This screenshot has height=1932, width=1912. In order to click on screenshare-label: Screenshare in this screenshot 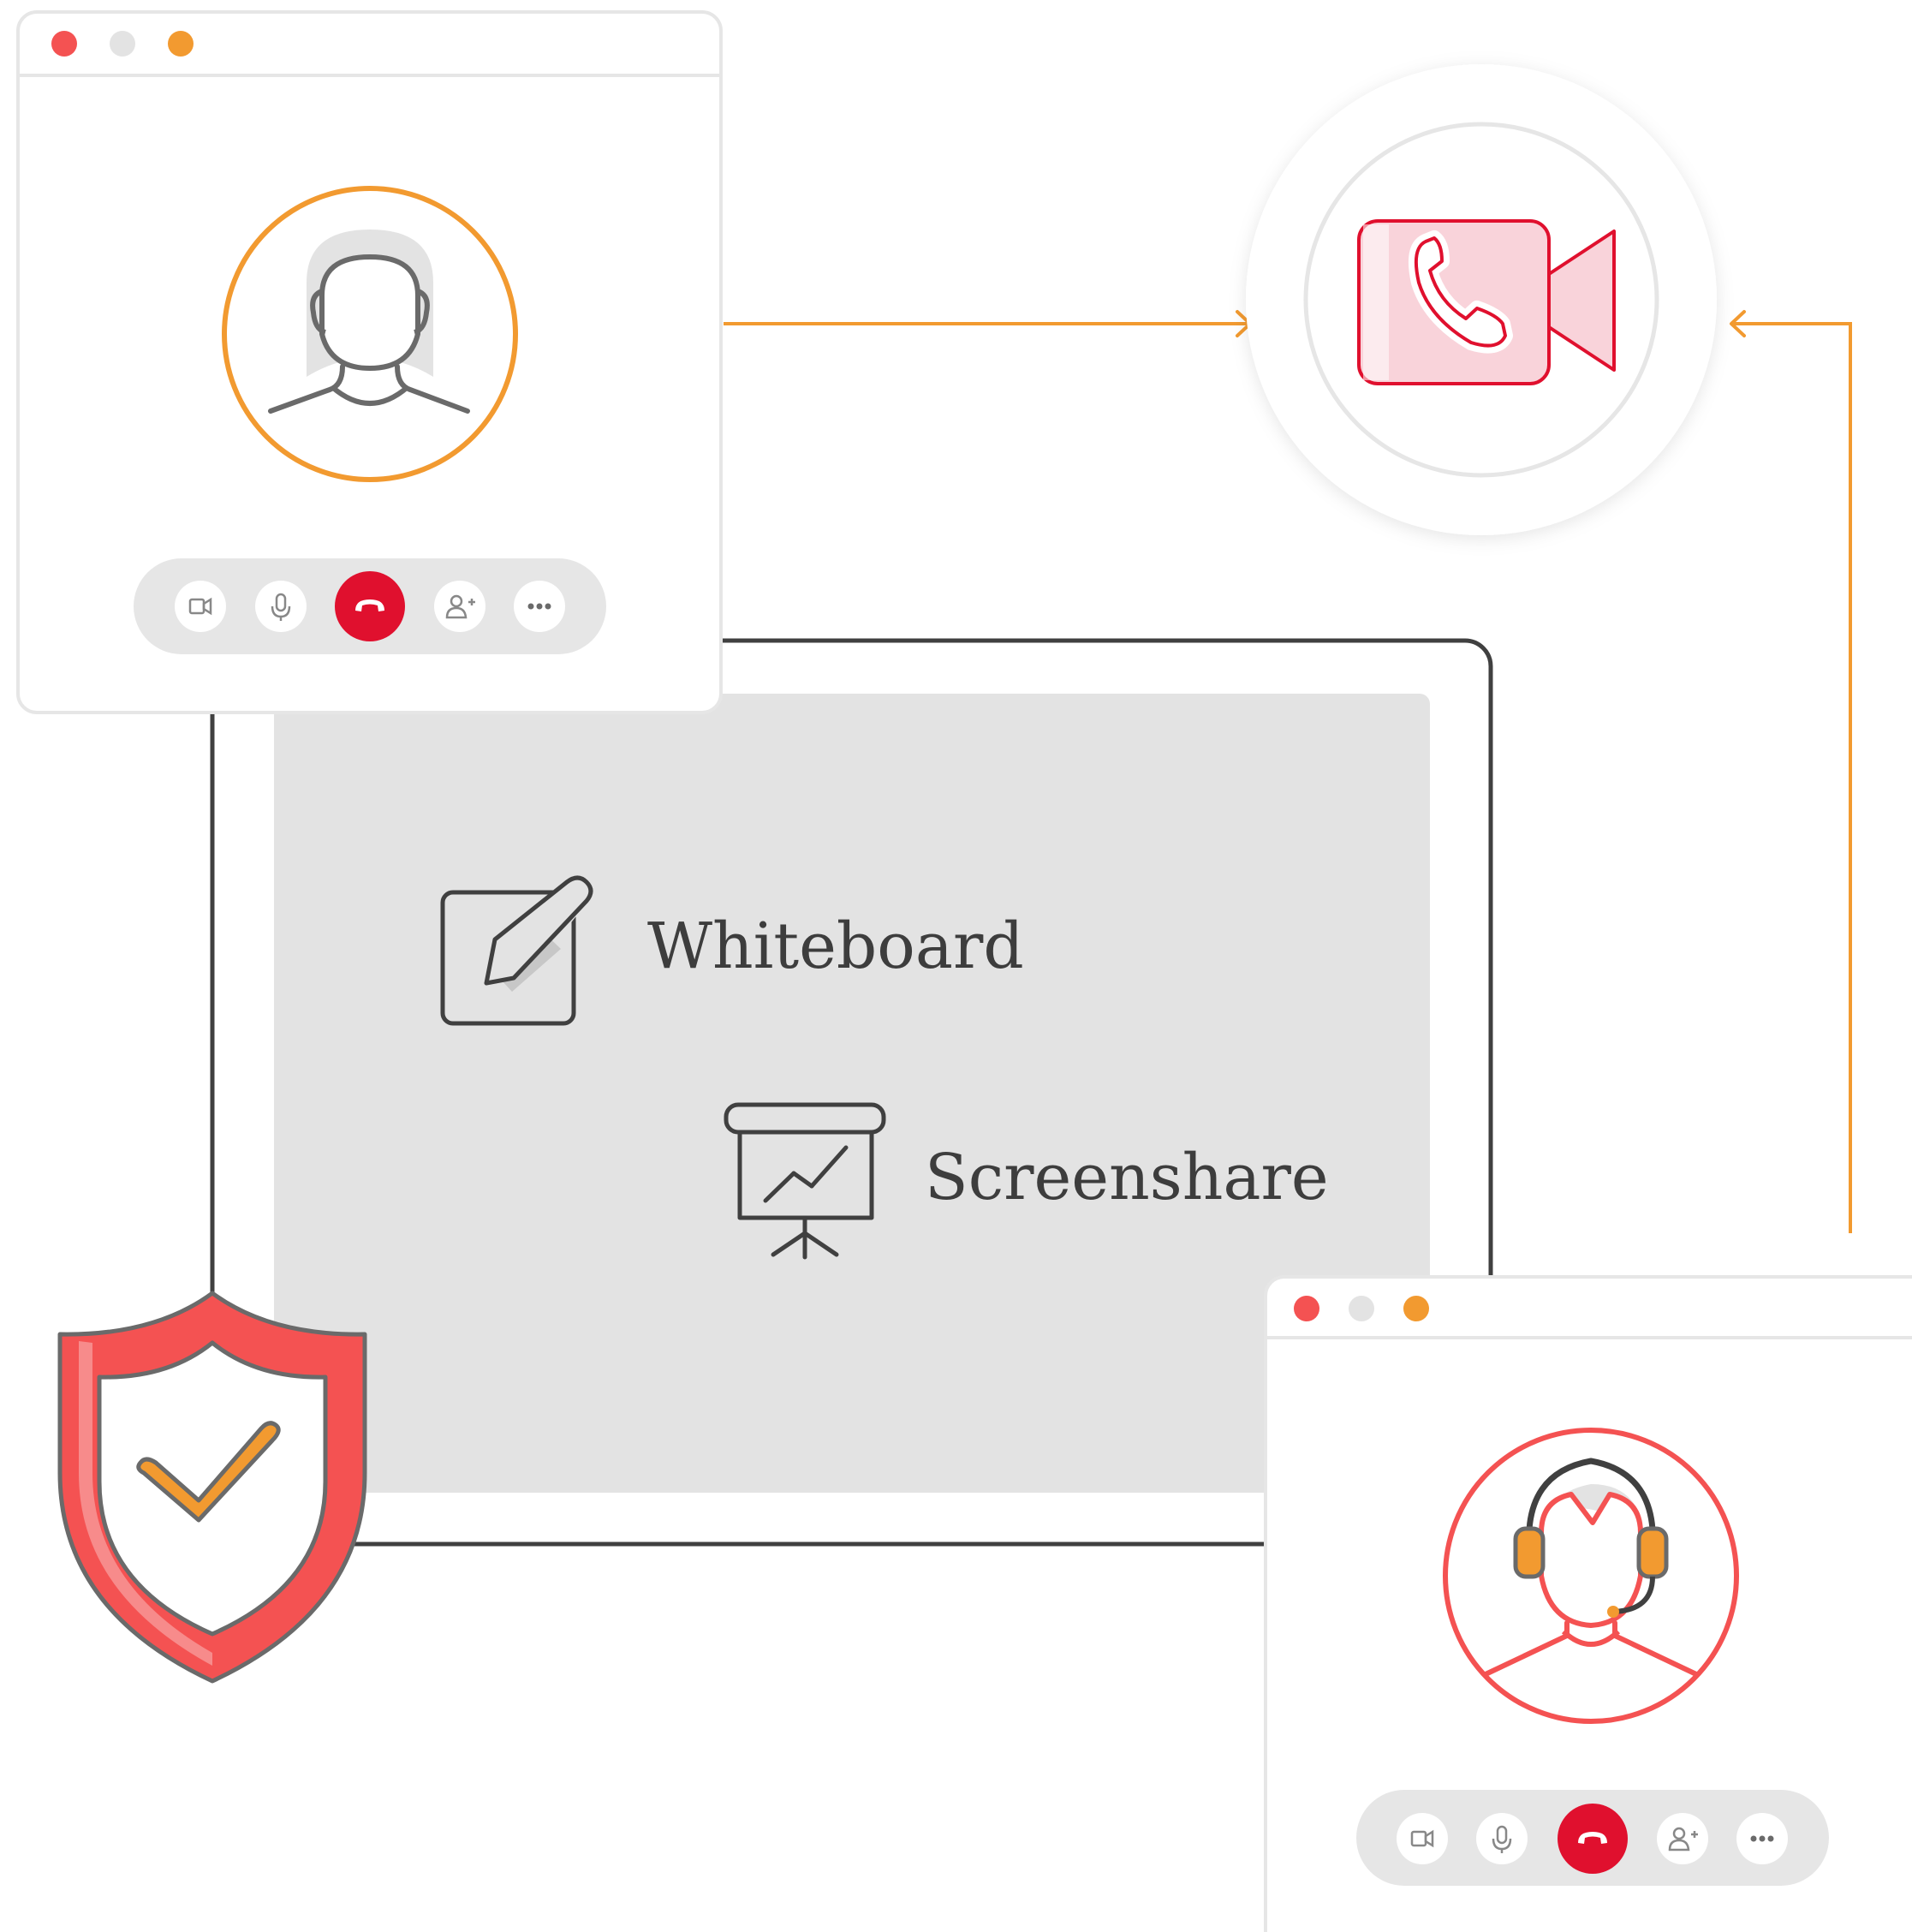, I will do `click(1127, 1177)`.